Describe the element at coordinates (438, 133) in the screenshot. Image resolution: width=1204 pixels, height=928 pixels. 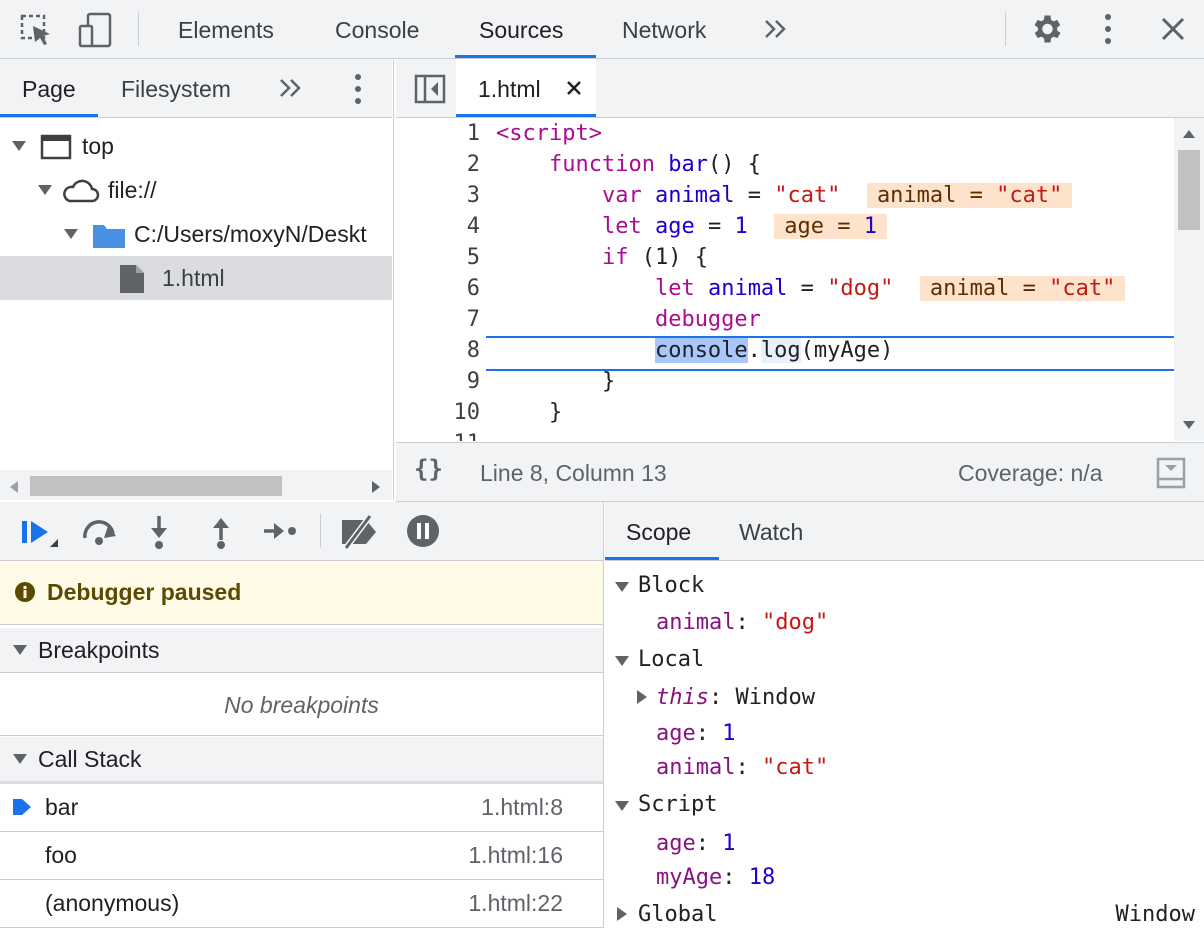
I see `line-number: 1` at that location.